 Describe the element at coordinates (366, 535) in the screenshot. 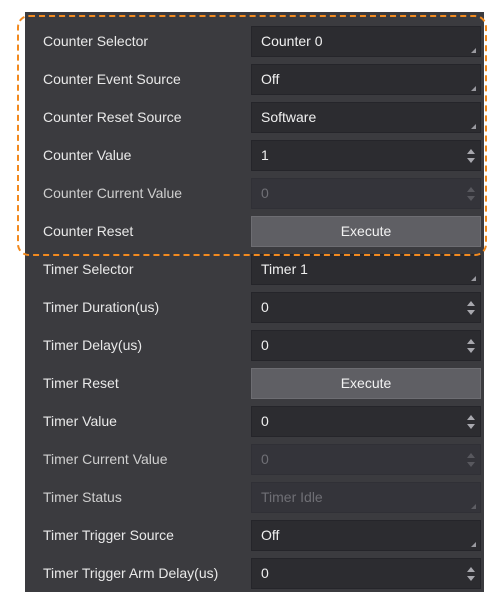

I see `timer-trigger-source-dropdown: Off` at that location.